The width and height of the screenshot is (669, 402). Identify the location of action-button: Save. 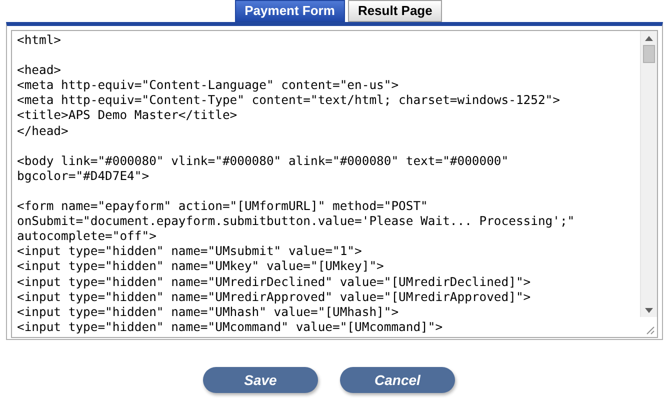
(260, 380).